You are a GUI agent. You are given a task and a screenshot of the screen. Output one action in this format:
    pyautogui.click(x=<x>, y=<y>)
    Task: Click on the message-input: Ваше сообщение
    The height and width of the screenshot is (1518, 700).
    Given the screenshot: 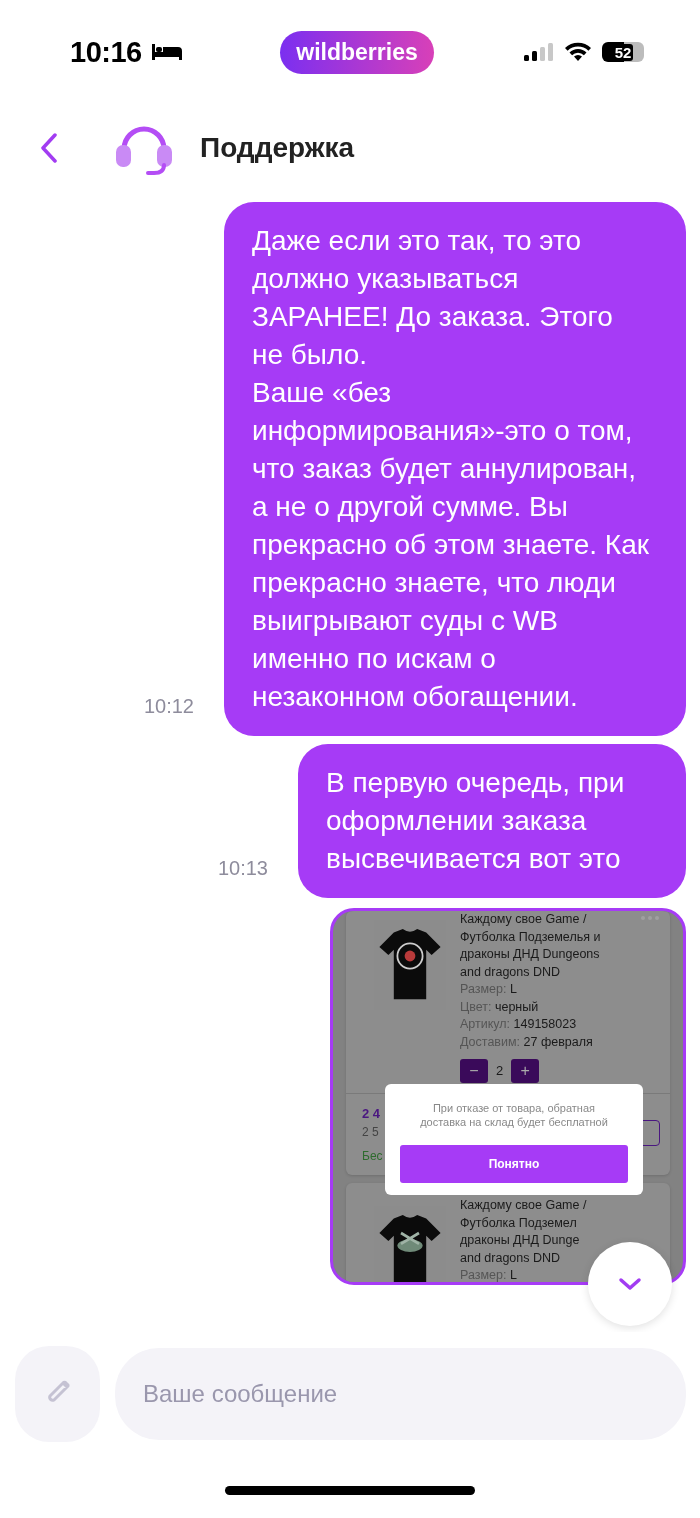 What is the action you would take?
    pyautogui.click(x=400, y=1394)
    